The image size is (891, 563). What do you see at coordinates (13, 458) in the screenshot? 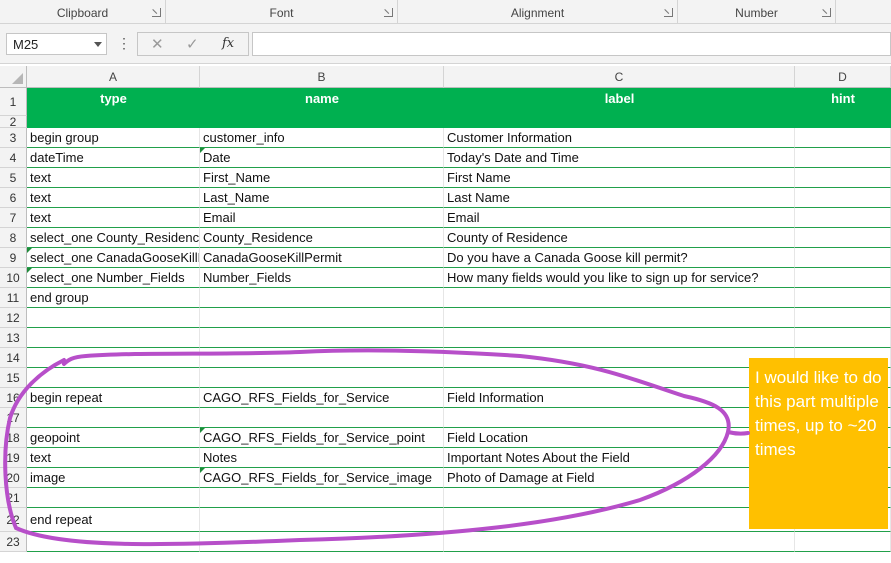
I see `row-header-19: 19` at bounding box center [13, 458].